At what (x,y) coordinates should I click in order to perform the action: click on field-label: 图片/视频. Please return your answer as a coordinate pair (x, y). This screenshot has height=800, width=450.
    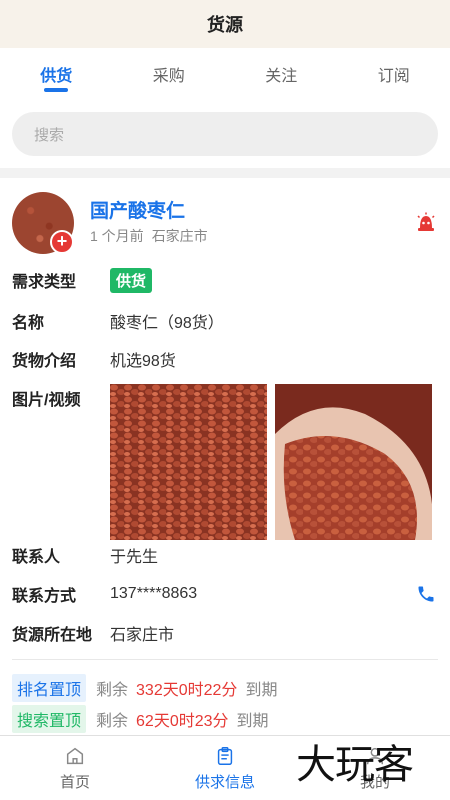
    Looking at the image, I should click on (46, 400).